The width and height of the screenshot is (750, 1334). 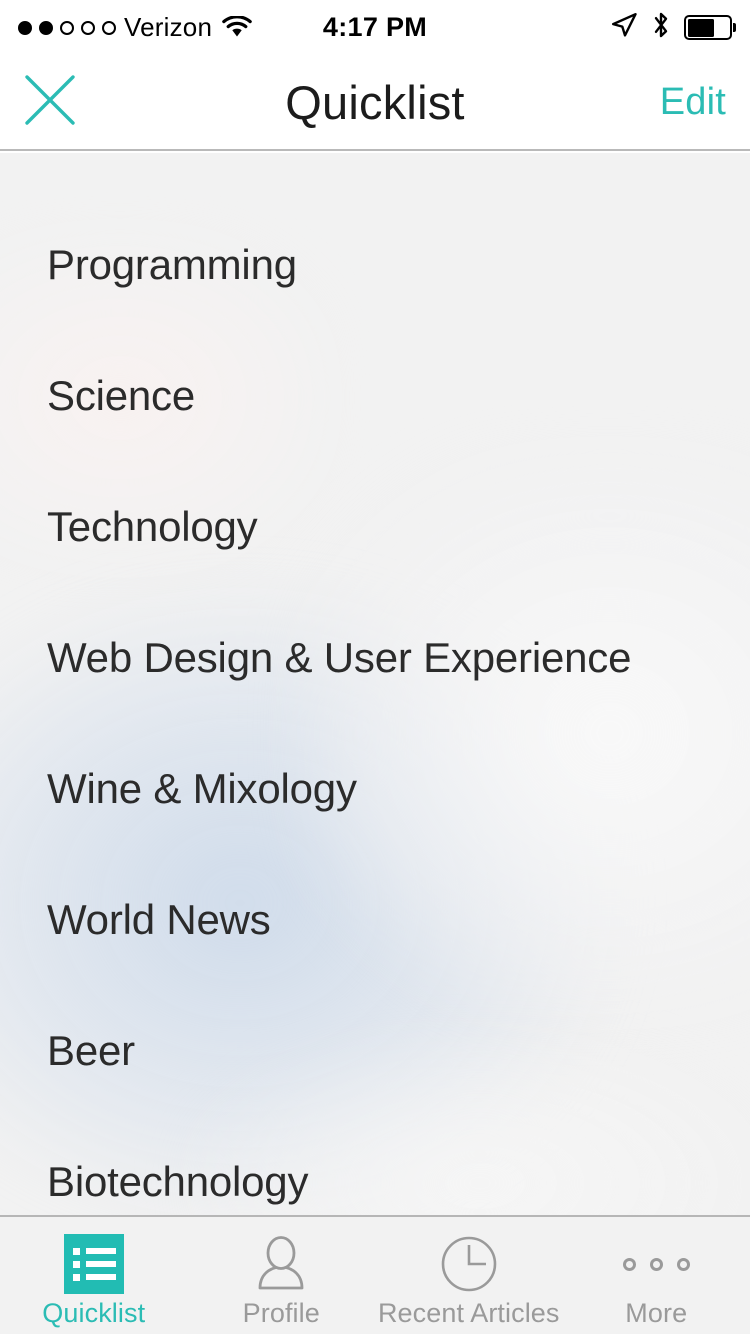 I want to click on tab-label: More, so click(x=656, y=1313).